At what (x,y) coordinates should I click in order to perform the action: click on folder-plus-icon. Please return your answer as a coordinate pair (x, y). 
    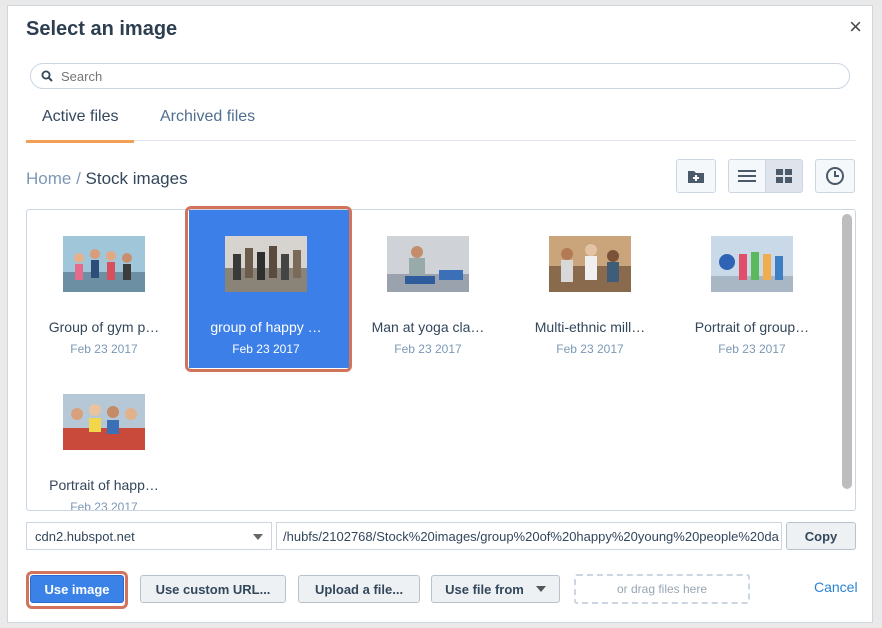
    Looking at the image, I should click on (696, 176).